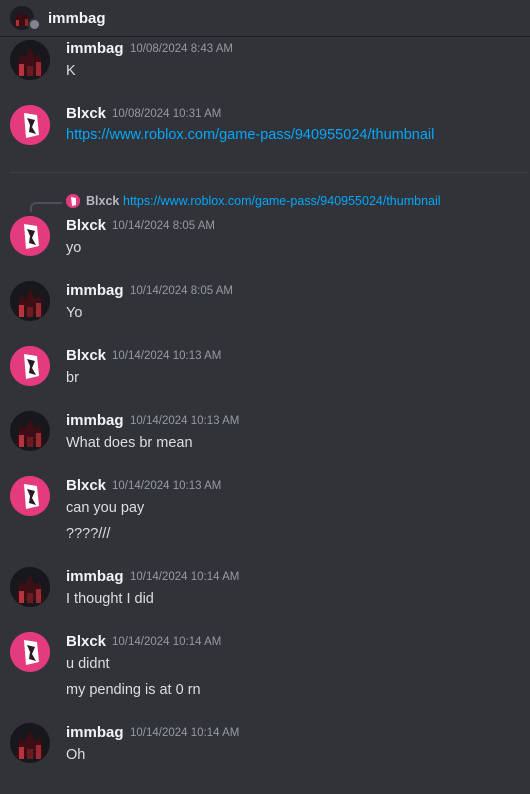 The width and height of the screenshot is (530, 794). What do you see at coordinates (77, 18) in the screenshot?
I see `page-title: immbag` at bounding box center [77, 18].